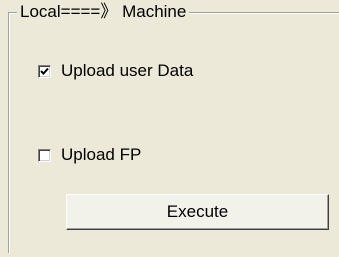 The height and width of the screenshot is (257, 339). Describe the element at coordinates (103, 12) in the screenshot. I see `groupbox-title: Local====》 Machine` at that location.